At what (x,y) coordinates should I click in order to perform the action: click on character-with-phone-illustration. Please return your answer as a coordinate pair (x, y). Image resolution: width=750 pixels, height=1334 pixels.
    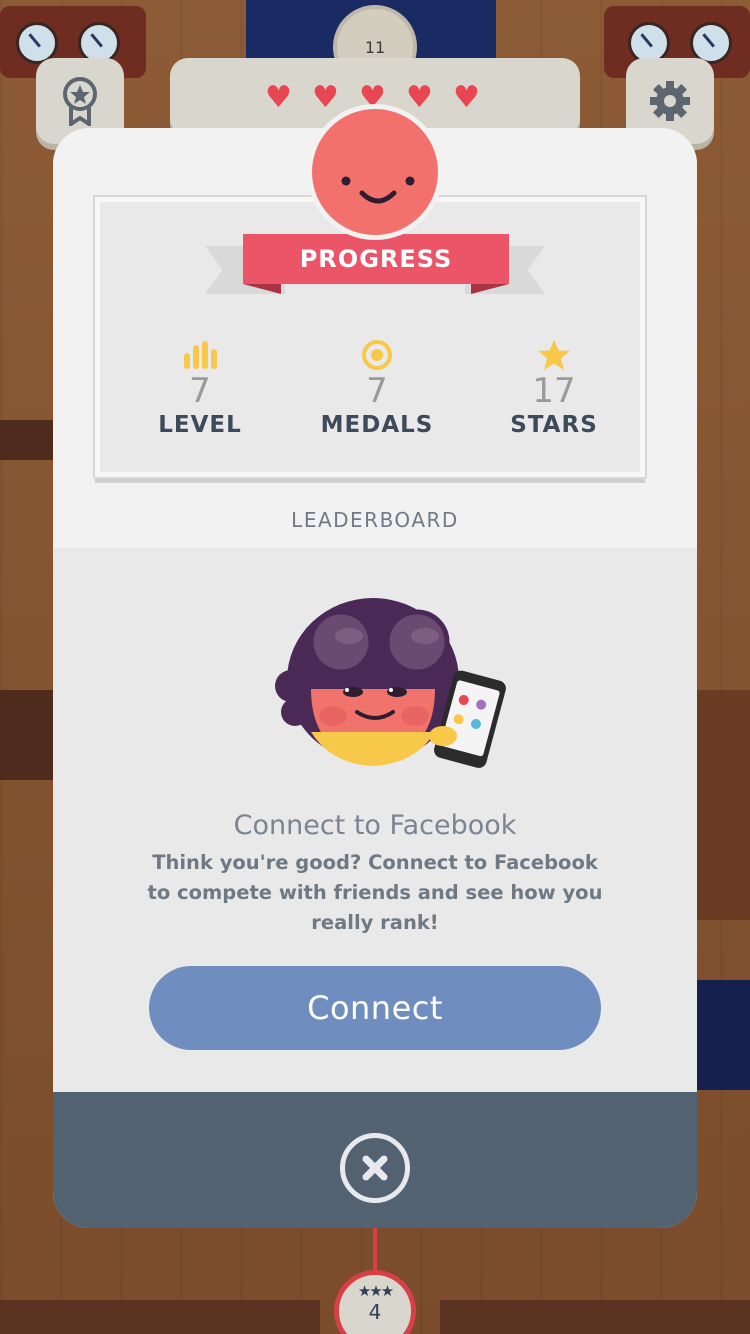
    Looking at the image, I should click on (390, 683).